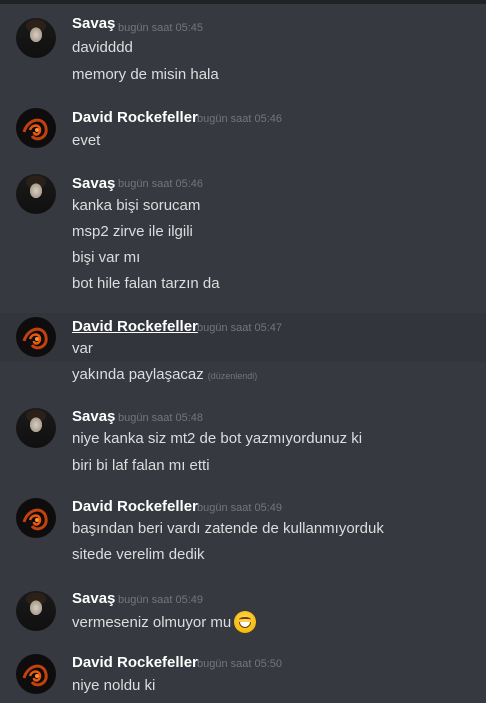 The height and width of the screenshot is (703, 486). What do you see at coordinates (132, 231) in the screenshot?
I see `message-text: msp2 zirve ile ilgili` at bounding box center [132, 231].